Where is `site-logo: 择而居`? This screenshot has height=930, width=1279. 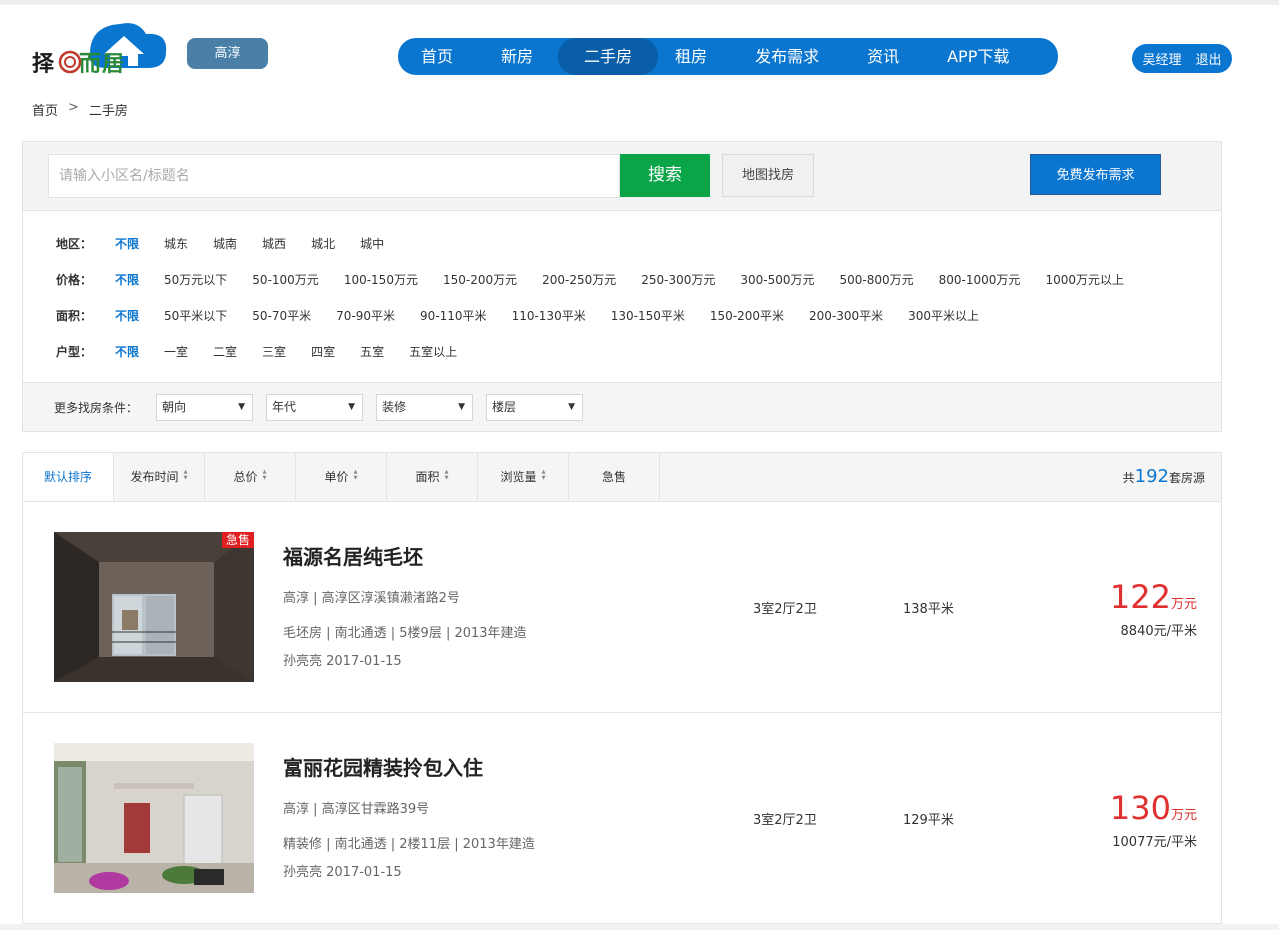
site-logo: 择而居 is located at coordinates (100, 47).